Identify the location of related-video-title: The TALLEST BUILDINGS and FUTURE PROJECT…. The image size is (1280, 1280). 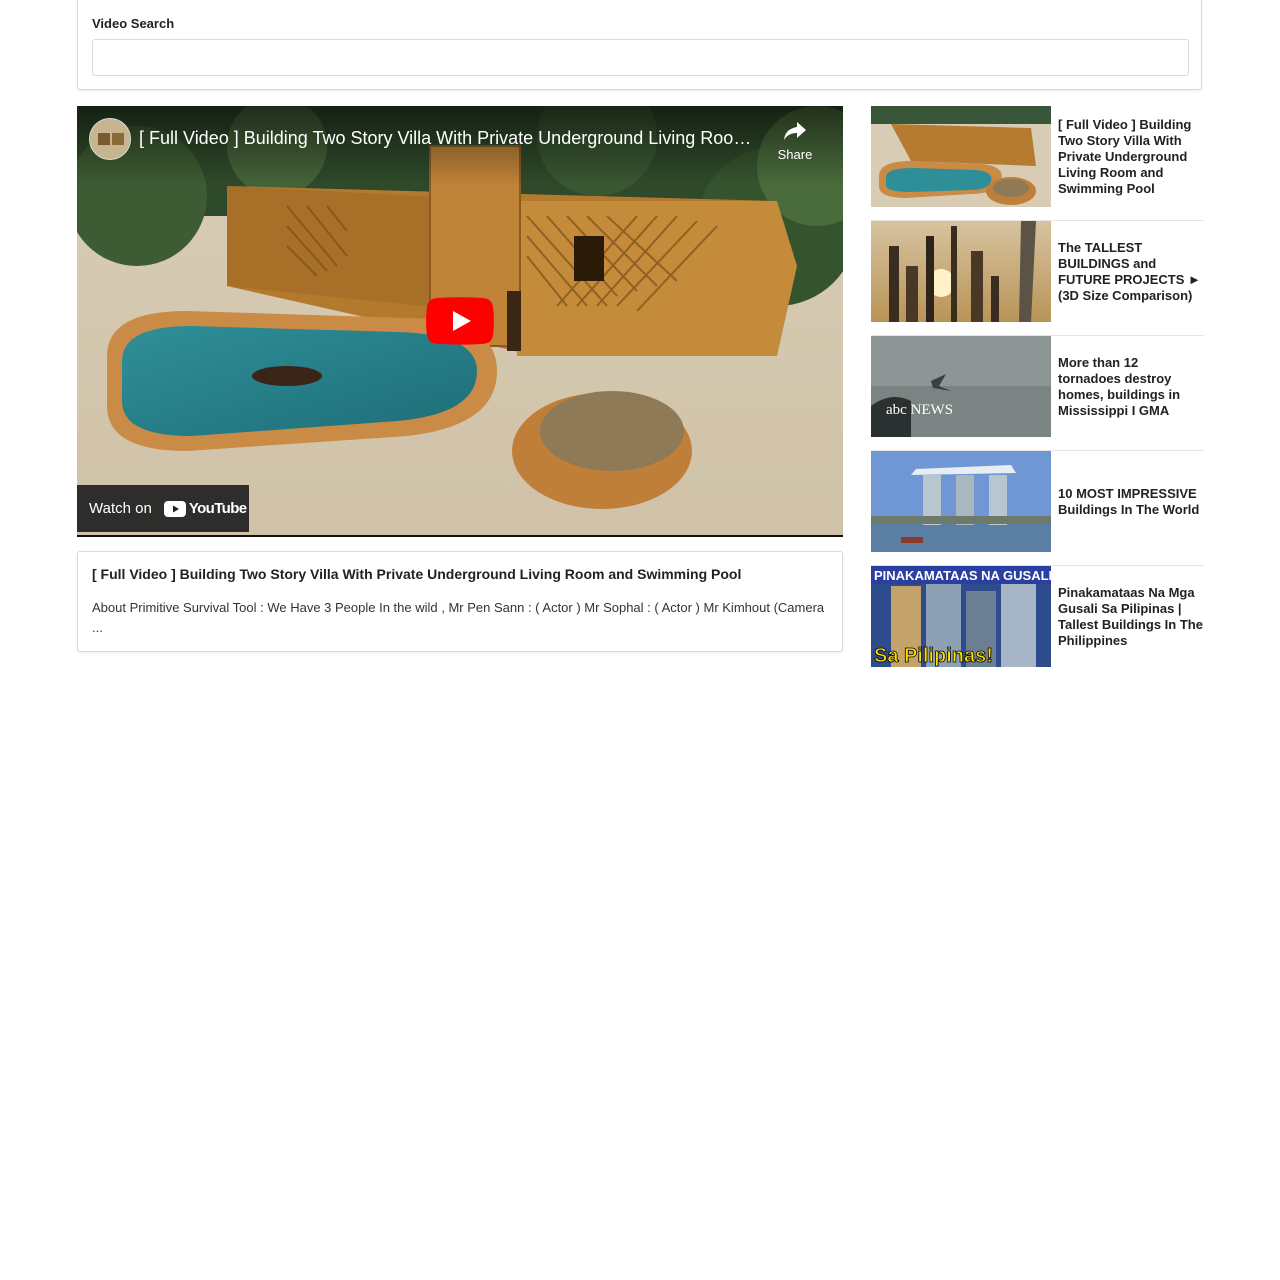
(1130, 271).